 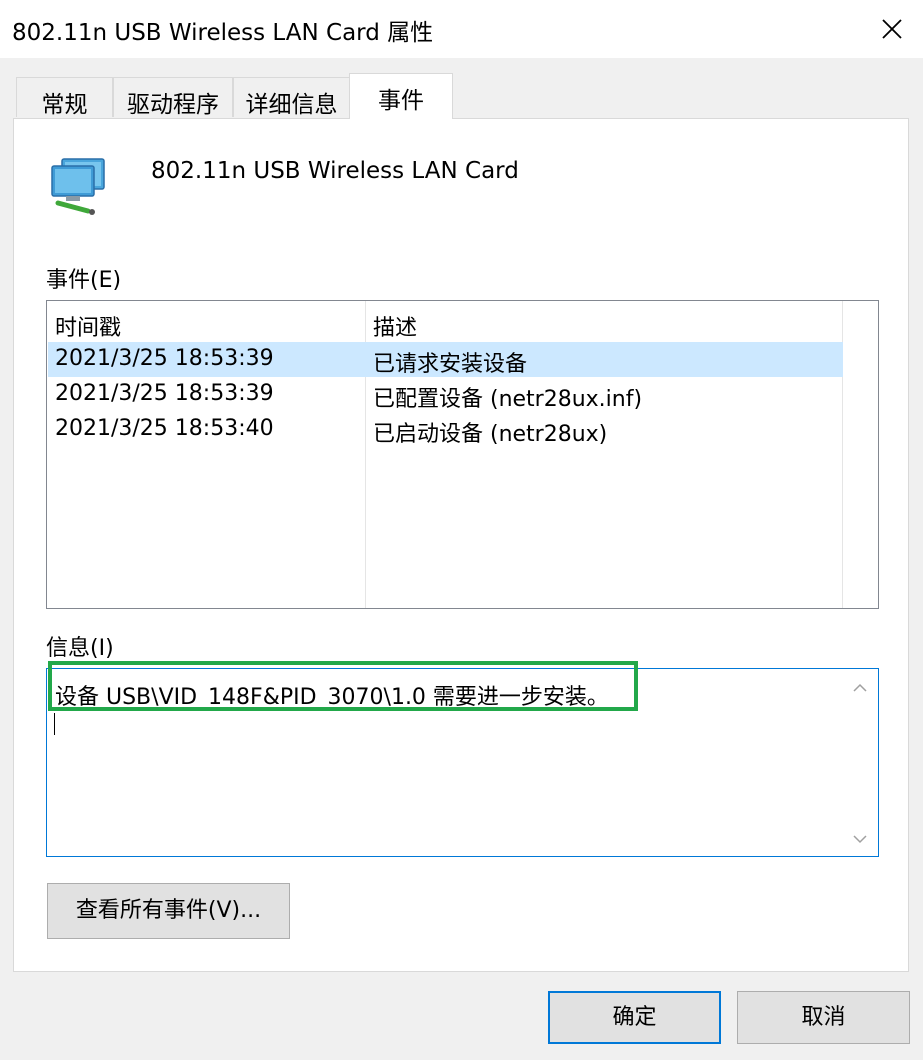 I want to click on event-description: 已配置设备 (netr28ux.inf), so click(x=508, y=399).